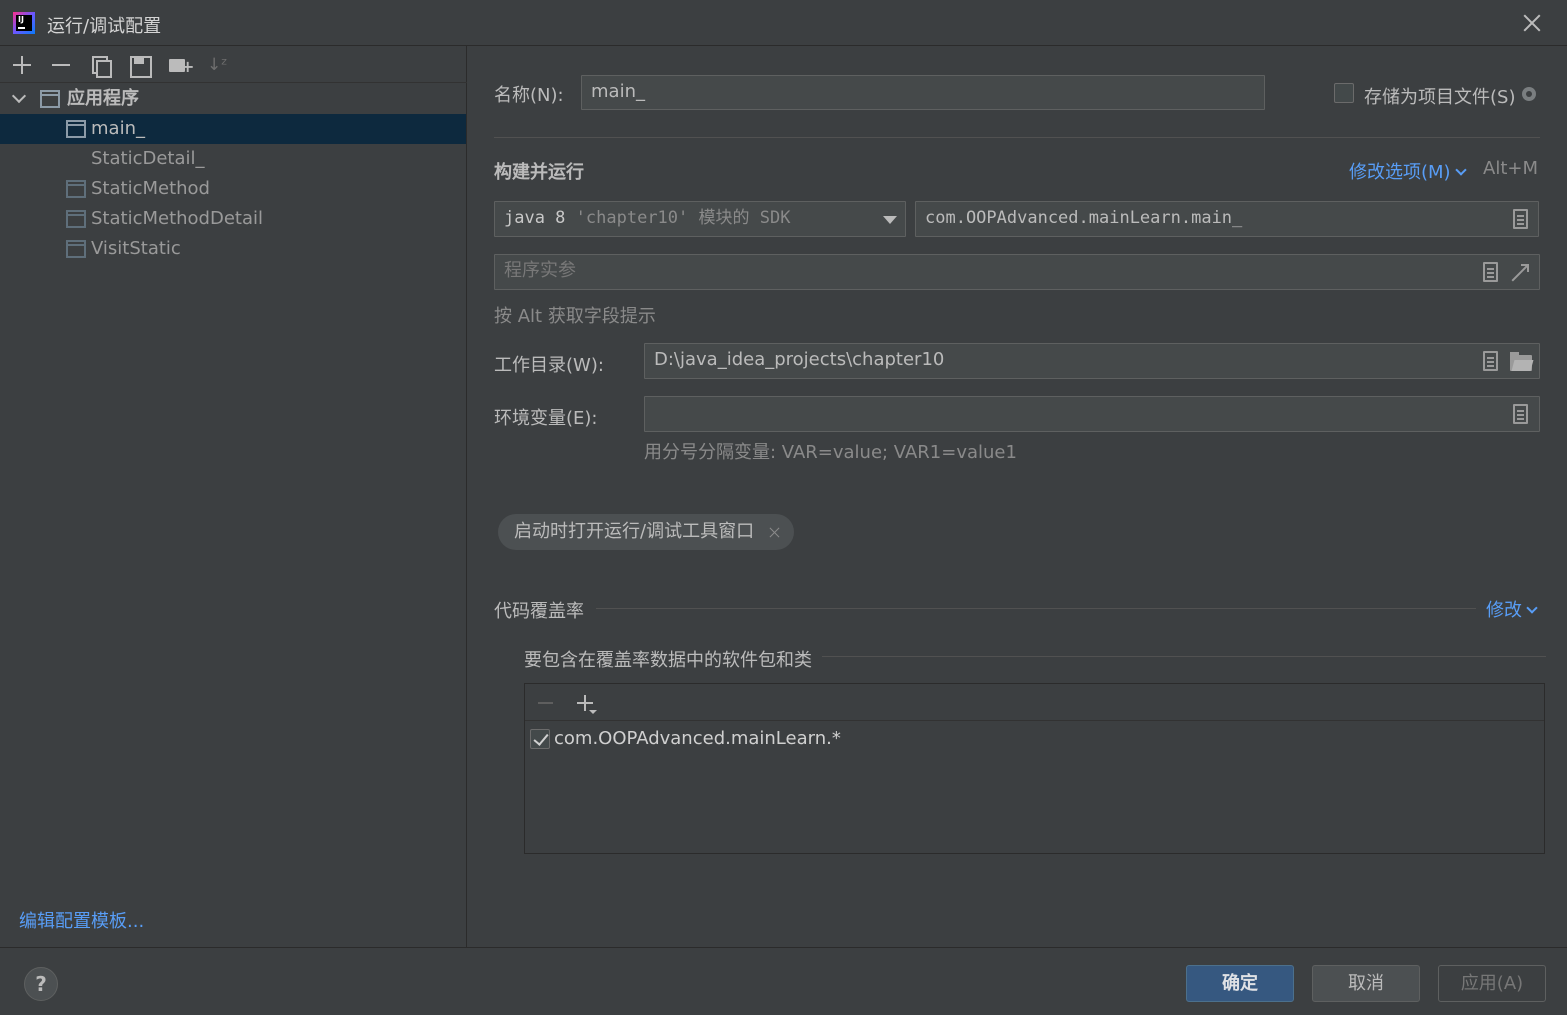 Image resolution: width=1567 pixels, height=1015 pixels. Describe the element at coordinates (233, 189) in the screenshot. I see `tree-item-staticmethod: StaticMethod` at that location.